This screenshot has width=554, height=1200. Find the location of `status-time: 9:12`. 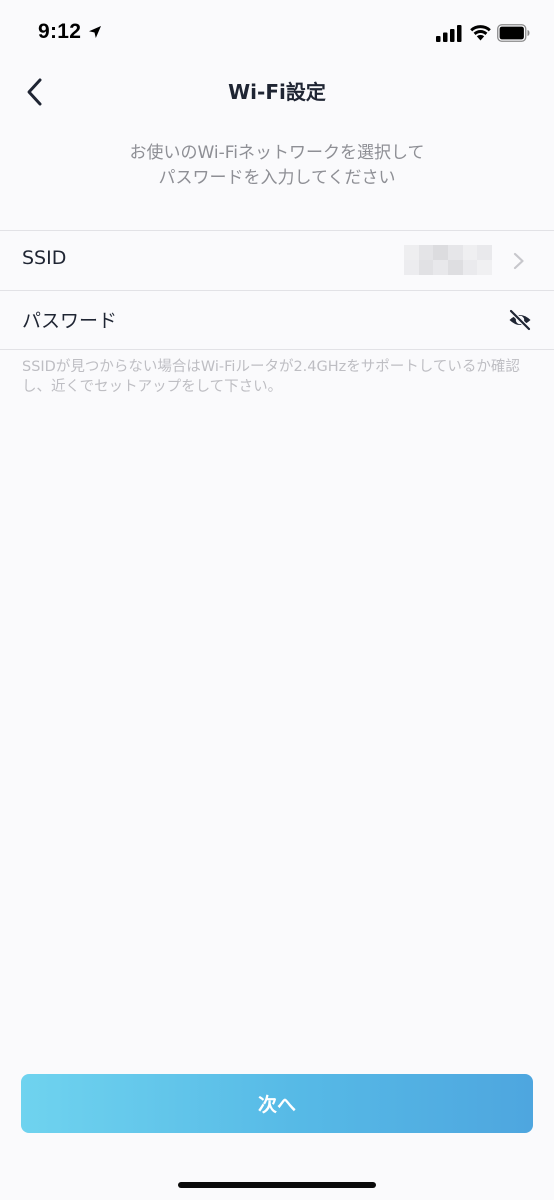

status-time: 9:12 is located at coordinates (60, 31).